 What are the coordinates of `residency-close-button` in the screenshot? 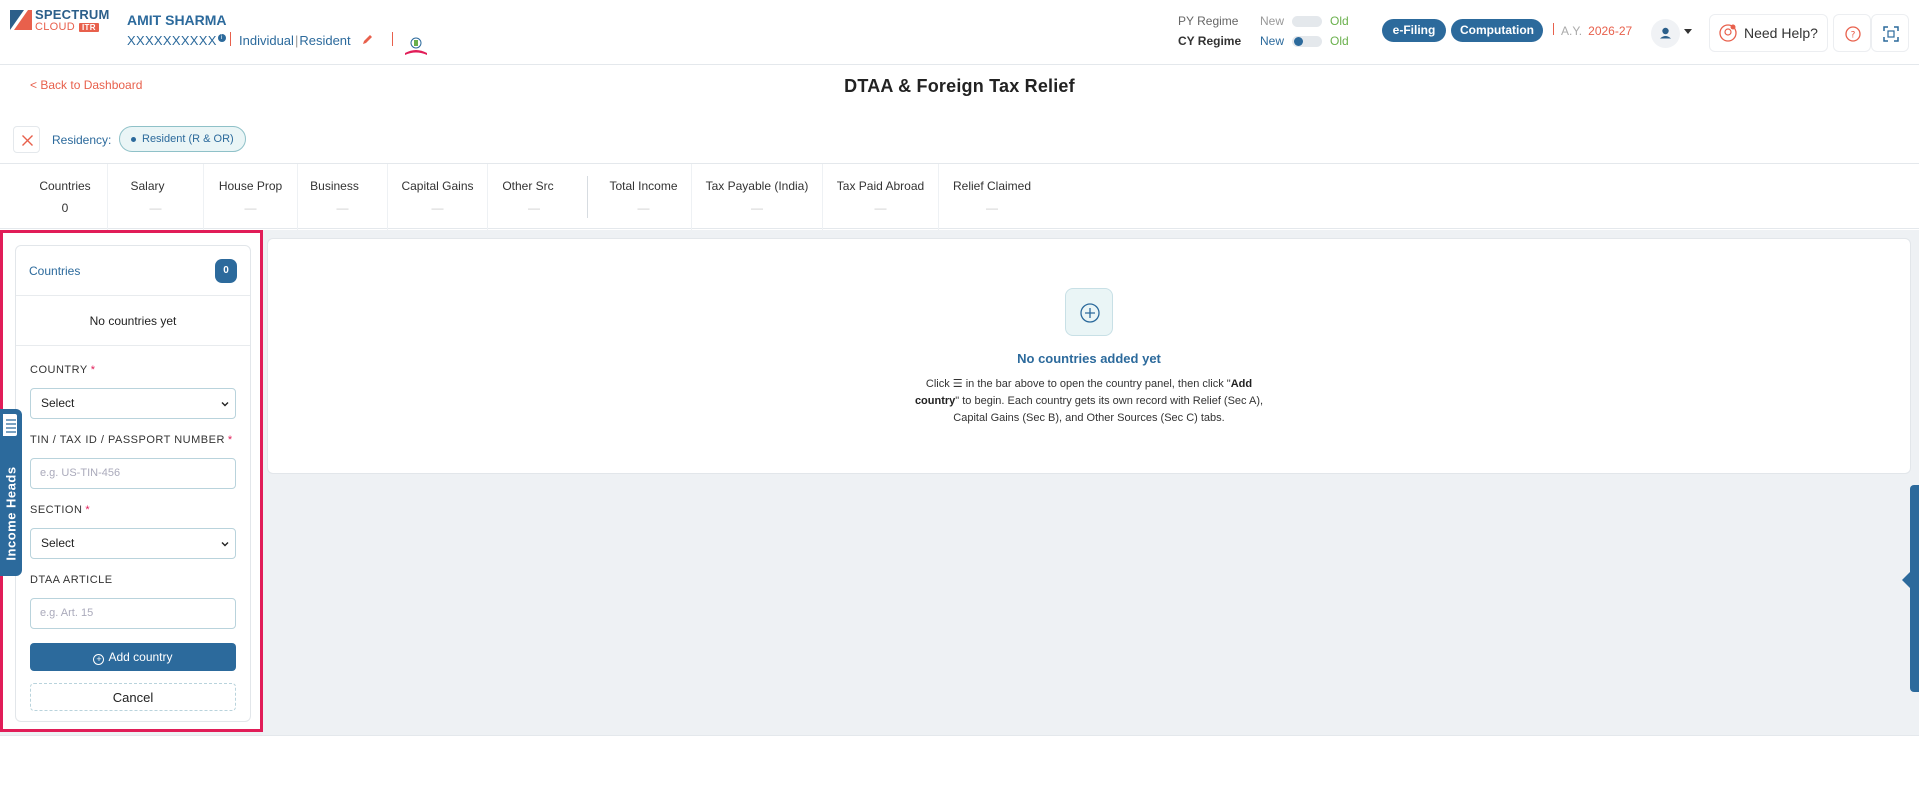 It's located at (26, 139).